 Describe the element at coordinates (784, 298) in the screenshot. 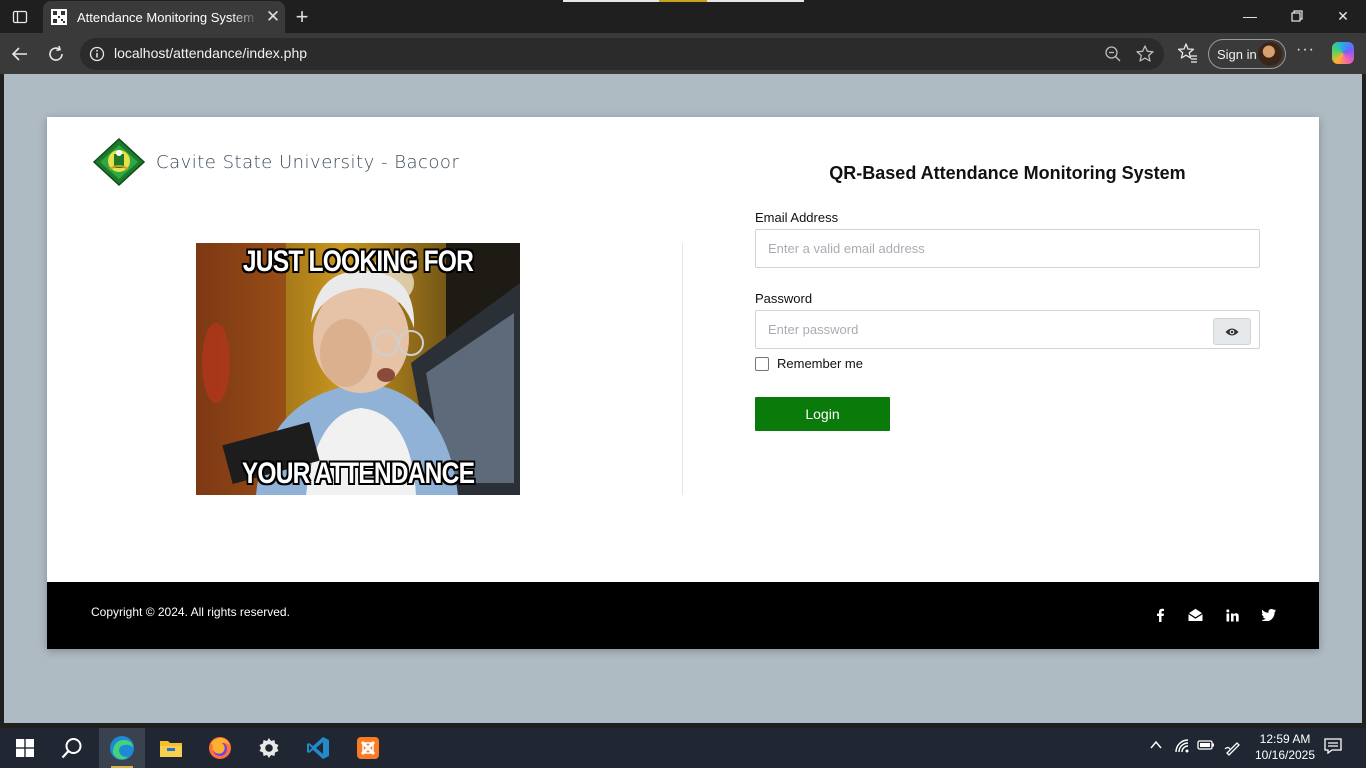

I see `password-label: Password` at that location.